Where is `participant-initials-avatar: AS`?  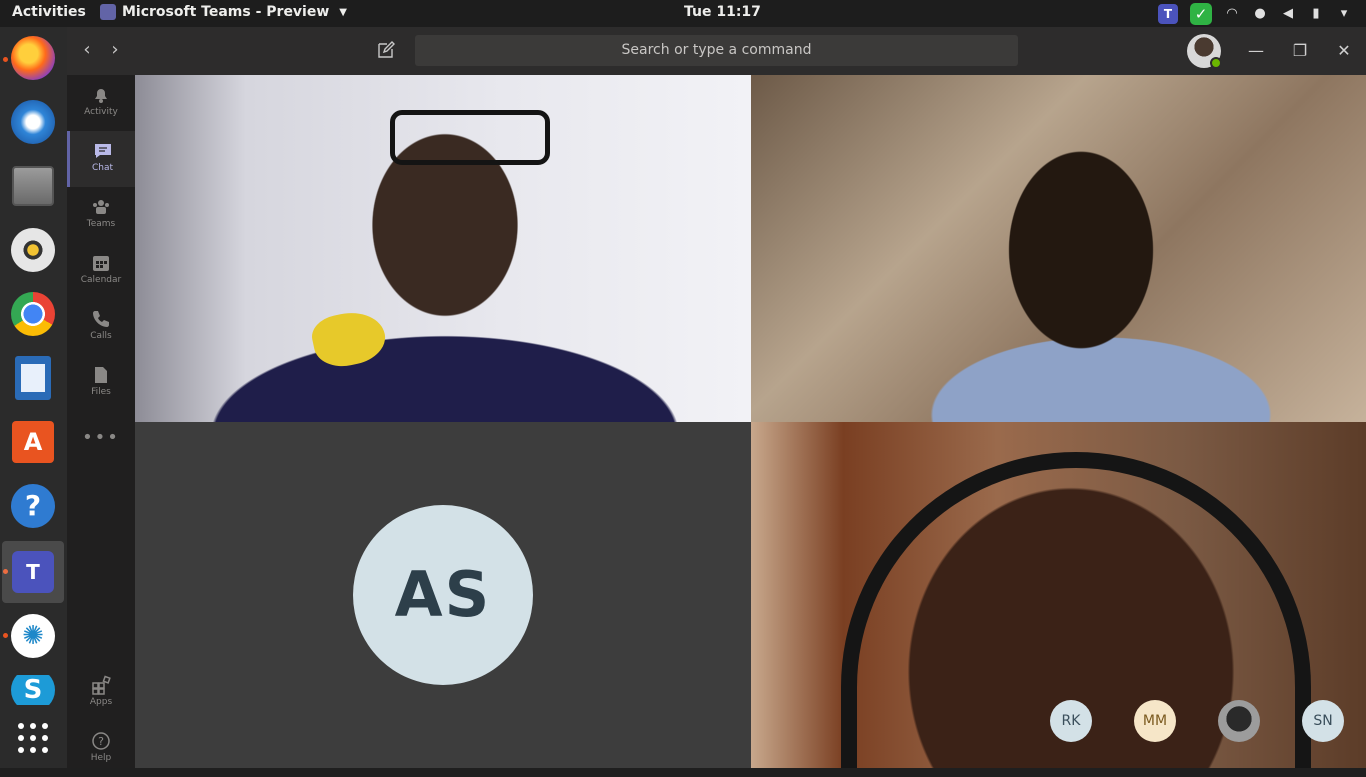
participant-initials-avatar: AS is located at coordinates (443, 595).